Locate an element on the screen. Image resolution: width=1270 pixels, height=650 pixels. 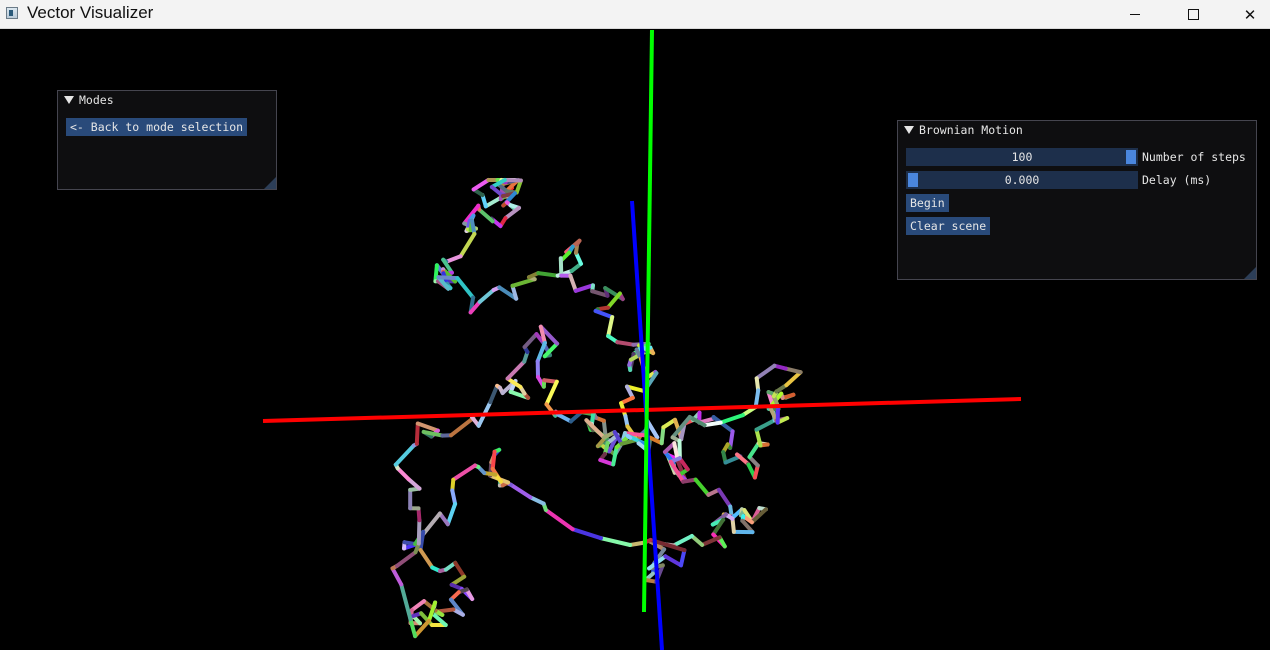
modes-panel-title: Modes is located at coordinates (96, 100).